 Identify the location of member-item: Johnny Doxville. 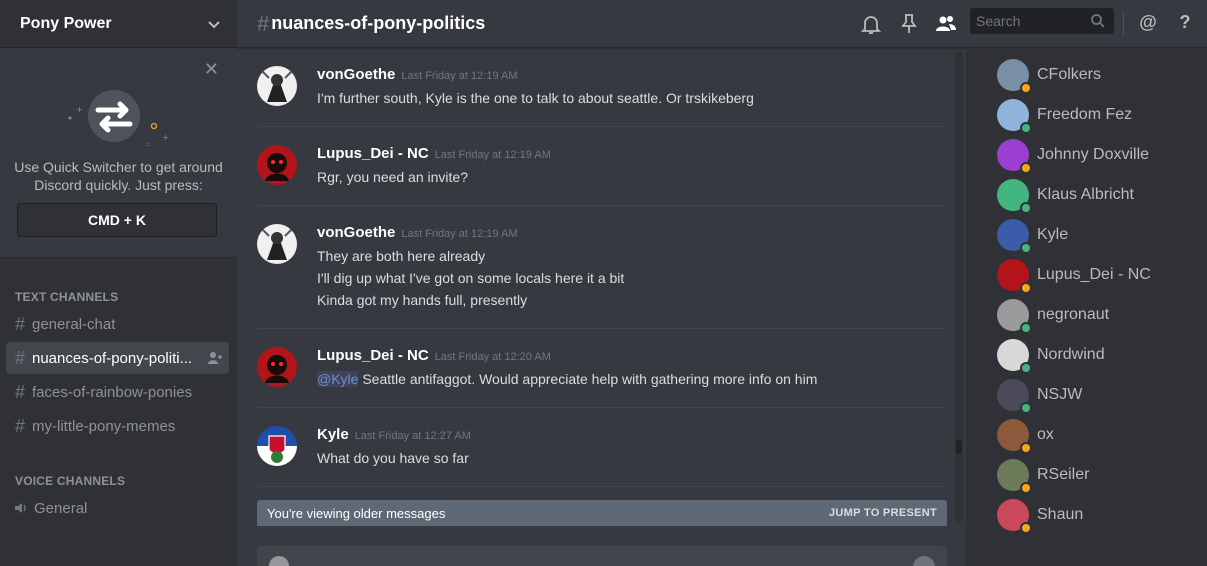
(1097, 155).